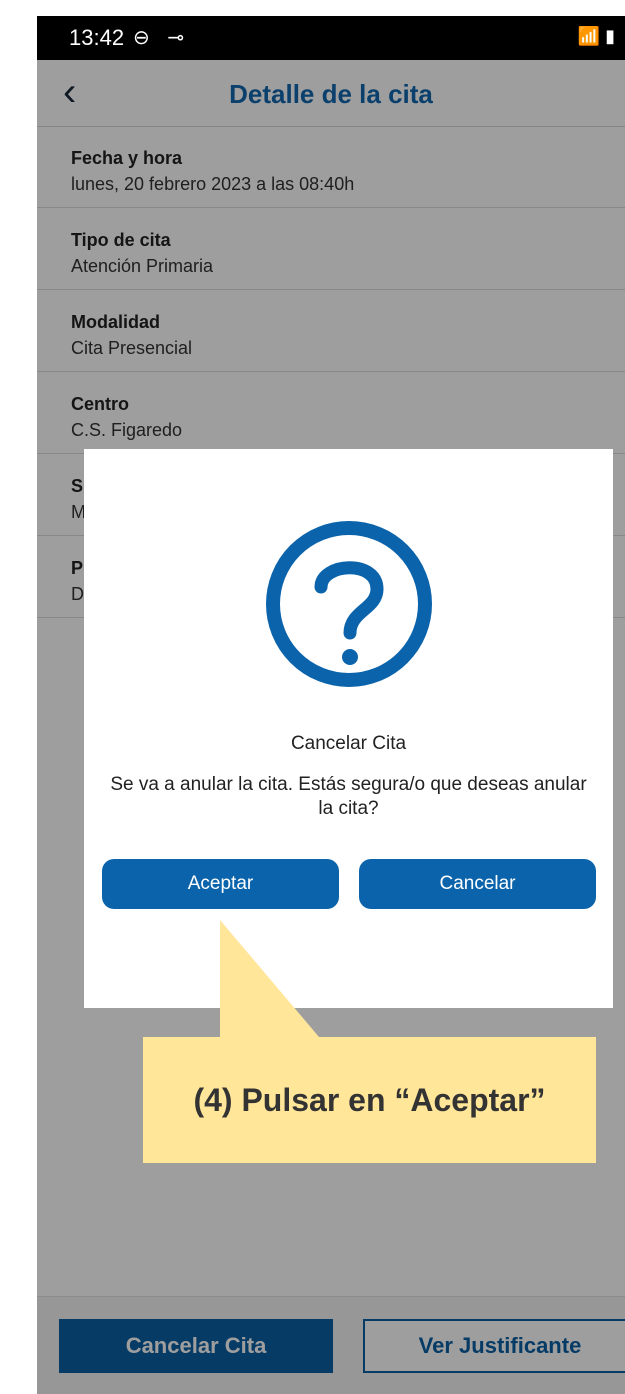 The height and width of the screenshot is (1394, 625). Describe the element at coordinates (162, 38) in the screenshot. I see `status-notification-icons: ⊖ ⊸` at that location.